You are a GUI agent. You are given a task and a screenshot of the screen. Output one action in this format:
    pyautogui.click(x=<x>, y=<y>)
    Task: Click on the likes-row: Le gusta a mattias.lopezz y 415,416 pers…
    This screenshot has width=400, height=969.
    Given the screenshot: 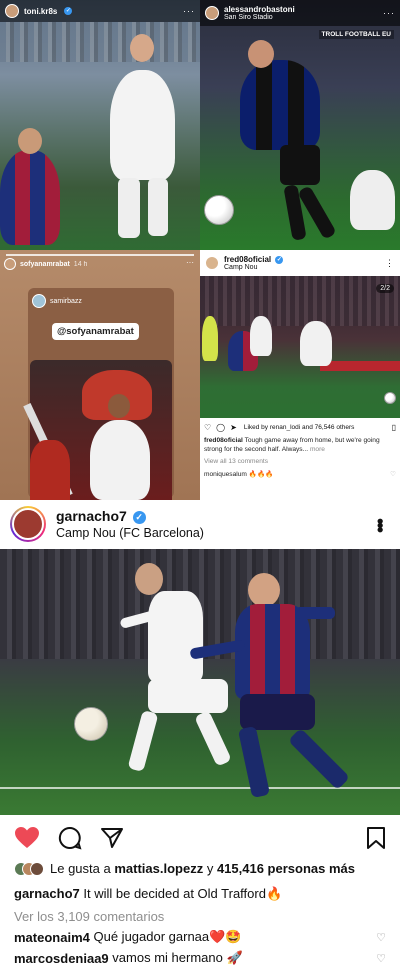 What is the action you would take?
    pyautogui.click(x=184, y=868)
    